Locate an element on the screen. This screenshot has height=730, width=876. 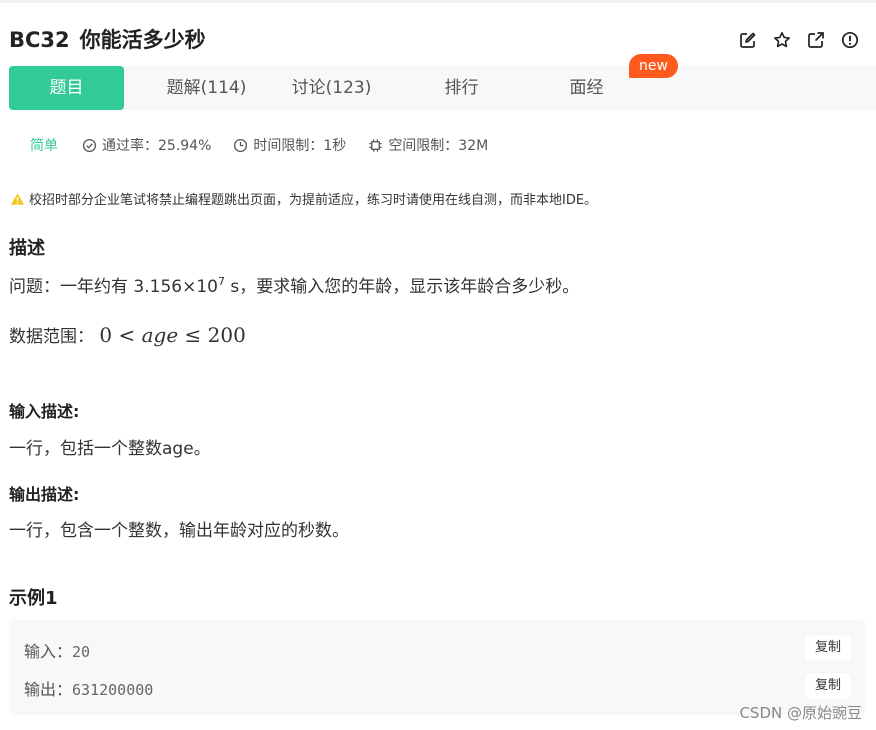
example-heading: 示例1 is located at coordinates (33, 598).